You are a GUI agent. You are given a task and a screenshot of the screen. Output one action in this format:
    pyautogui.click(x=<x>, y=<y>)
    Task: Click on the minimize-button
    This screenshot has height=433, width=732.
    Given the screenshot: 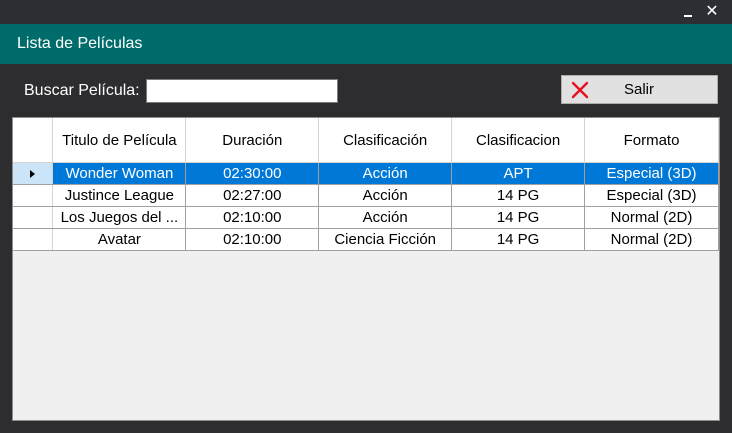 What is the action you would take?
    pyautogui.click(x=688, y=12)
    